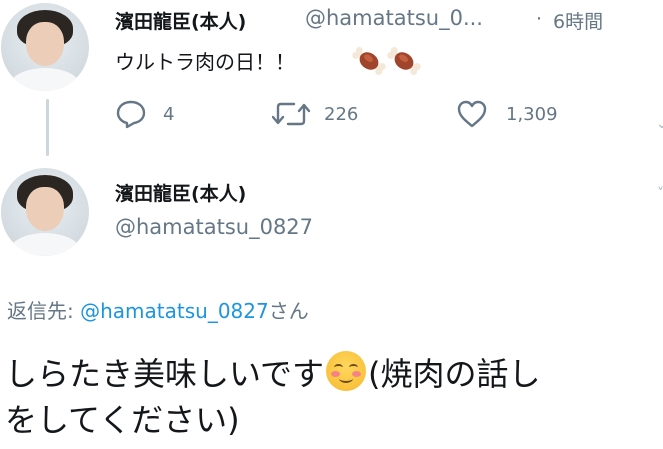 The width and height of the screenshot is (663, 449). I want to click on retweet-icon, so click(291, 114).